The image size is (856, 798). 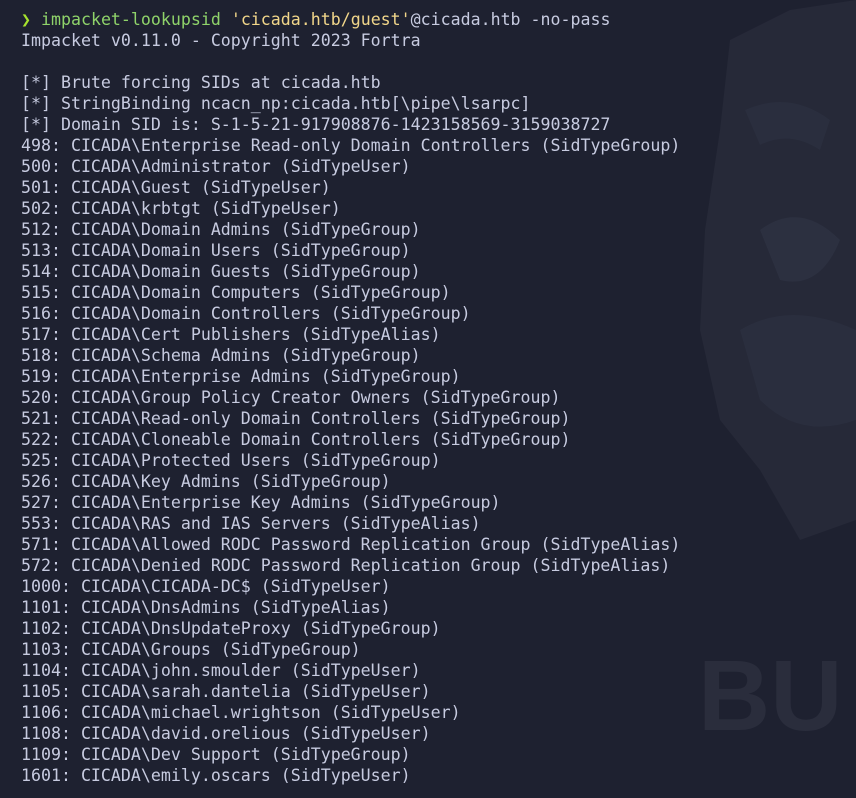 I want to click on output-line: 1109: CICADA\Dev Support (SidTypeGroup), so click(x=216, y=754).